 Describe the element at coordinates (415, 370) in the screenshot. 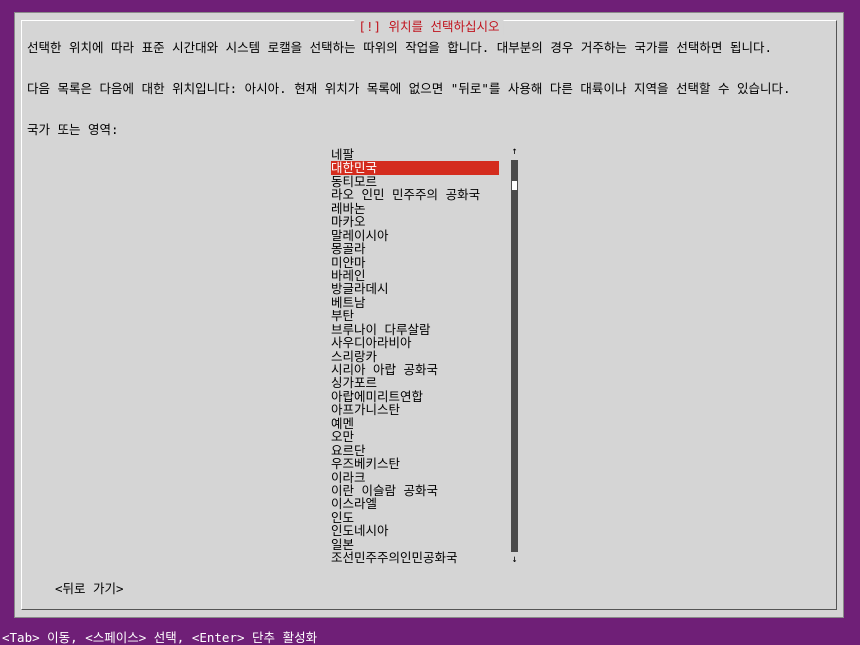

I see `list-item: 시리아 아랍 공화국` at that location.